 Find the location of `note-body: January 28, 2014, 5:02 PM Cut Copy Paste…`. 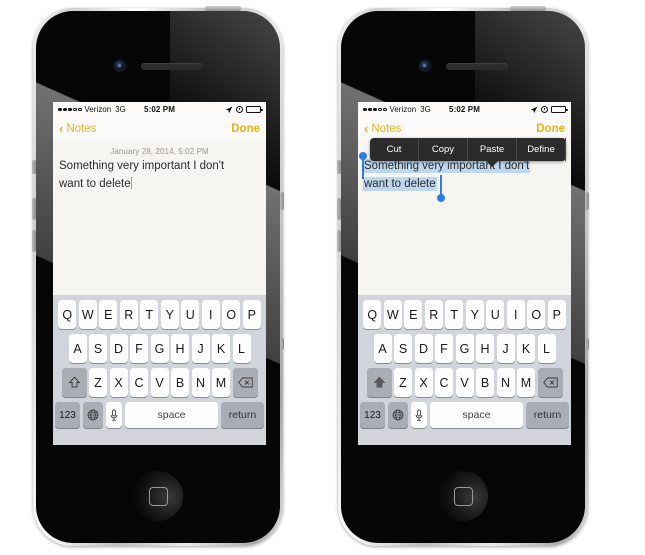

note-body: January 28, 2014, 5:02 PM Cut Copy Paste… is located at coordinates (464, 220).